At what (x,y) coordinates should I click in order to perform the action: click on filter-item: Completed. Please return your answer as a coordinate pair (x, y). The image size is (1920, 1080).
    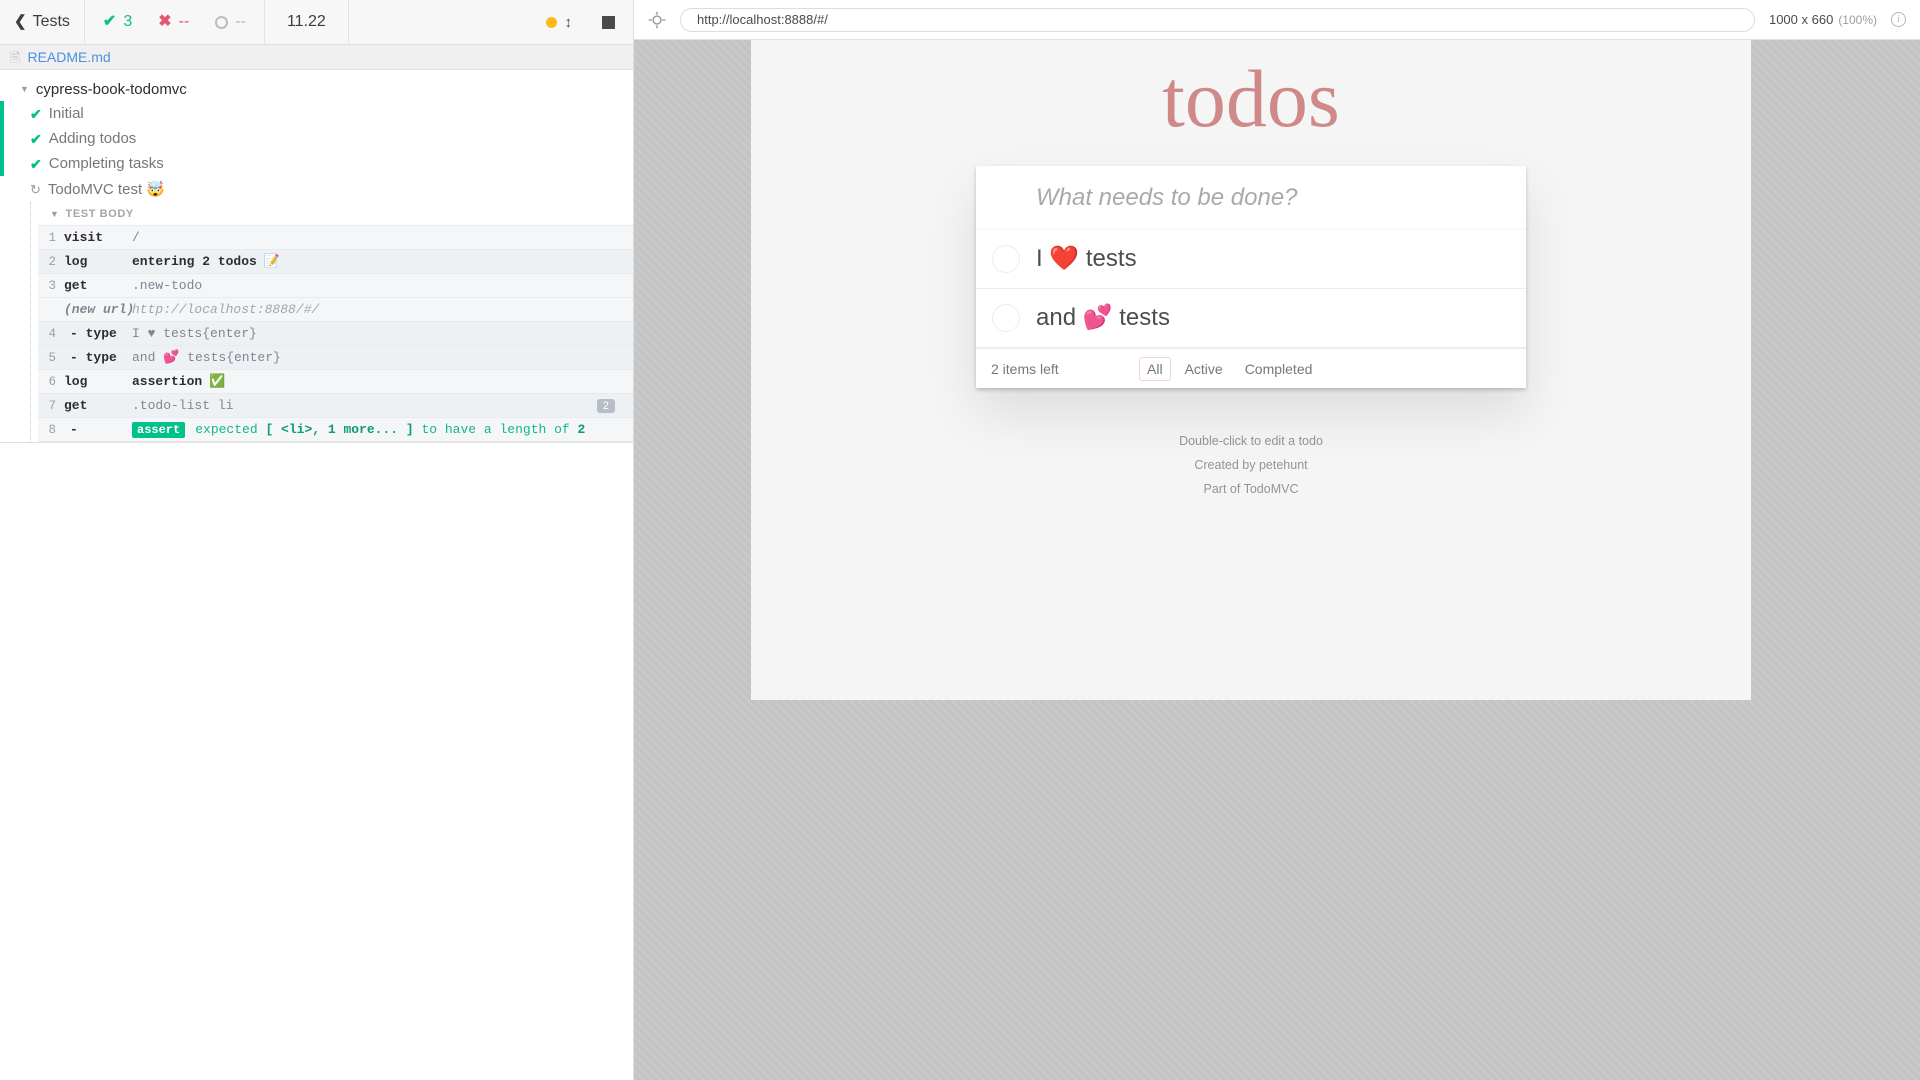
    Looking at the image, I should click on (1279, 369).